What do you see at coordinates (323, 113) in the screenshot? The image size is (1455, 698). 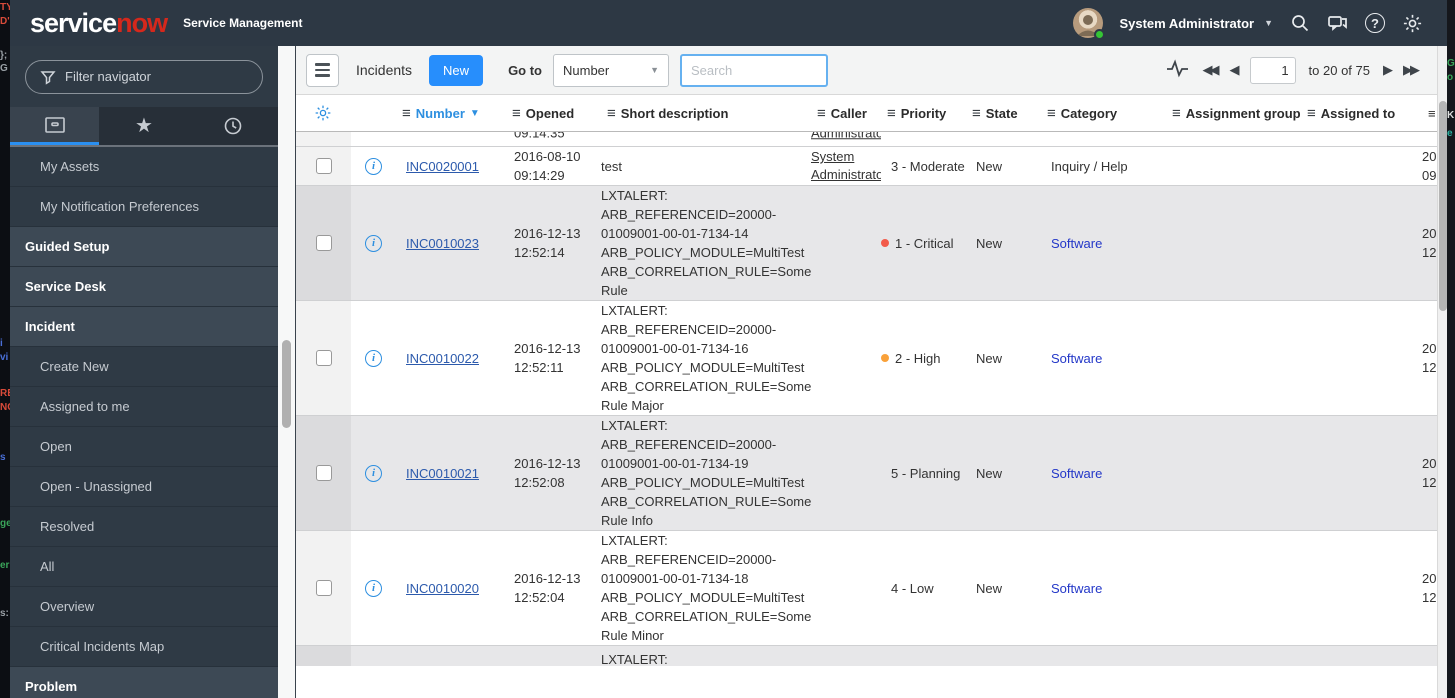 I see `personalize-gear-icon` at bounding box center [323, 113].